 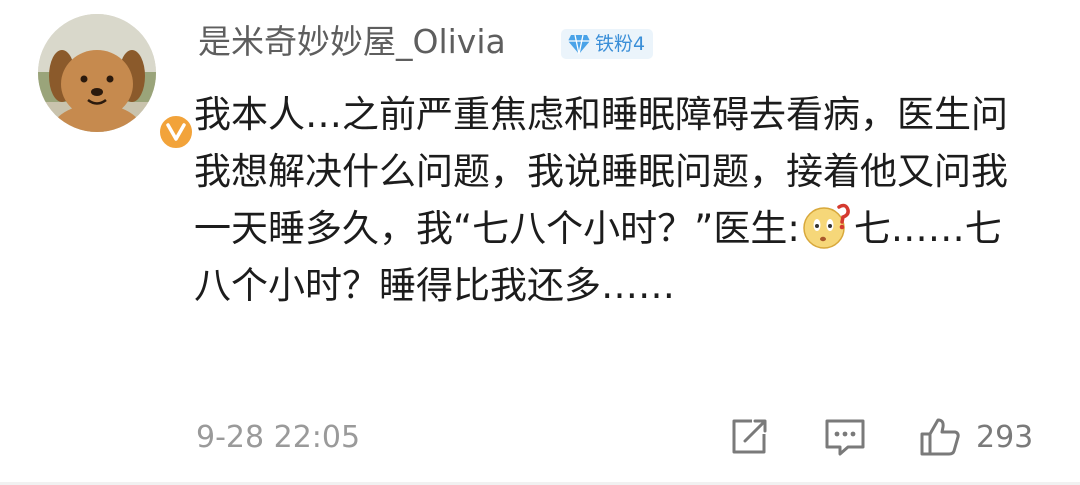 I want to click on verified-badge-icon, so click(x=176, y=132).